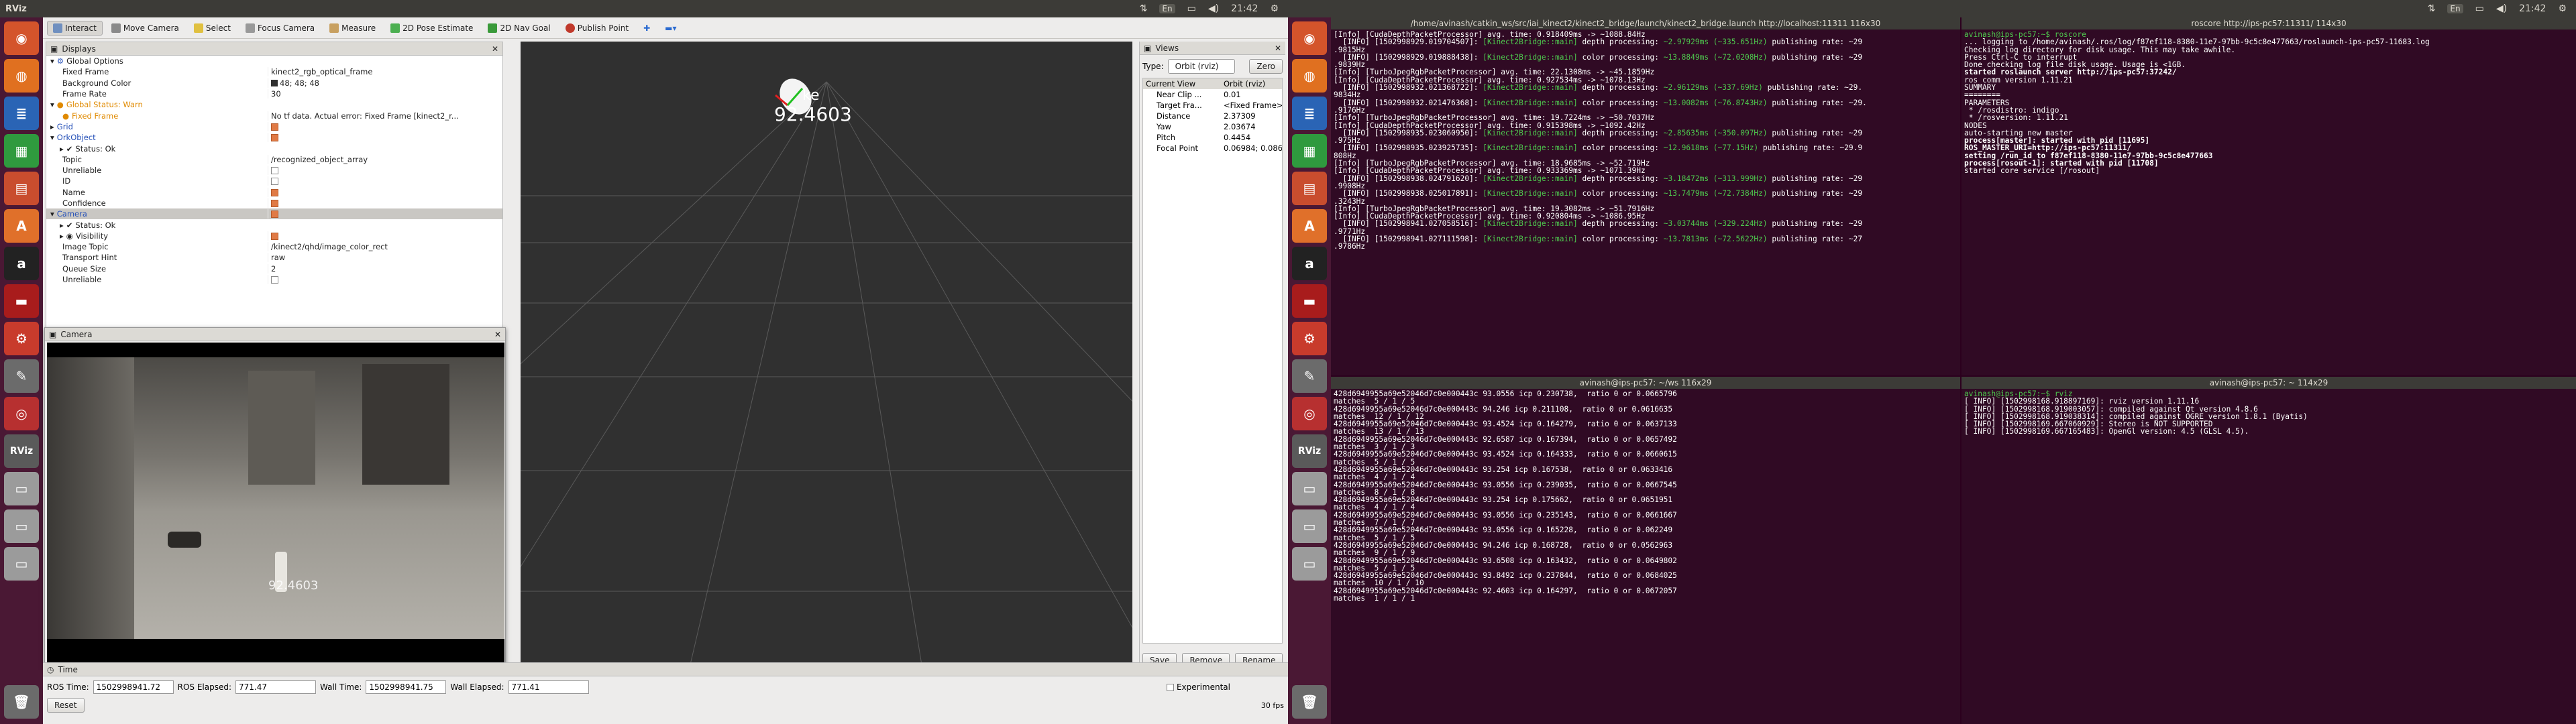  Describe the element at coordinates (274, 268) in the screenshot. I see `display-row: Queue Size 2` at that location.